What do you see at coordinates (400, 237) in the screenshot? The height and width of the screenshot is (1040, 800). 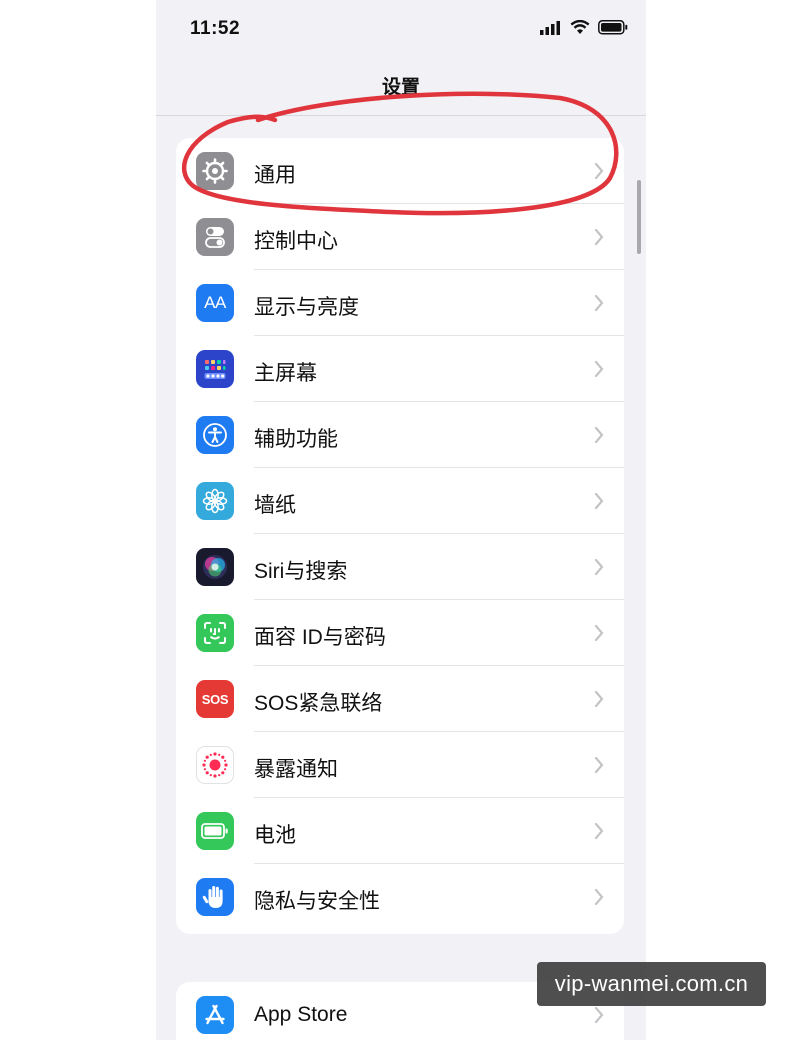 I see `settings-row-control-center: 控制中心` at bounding box center [400, 237].